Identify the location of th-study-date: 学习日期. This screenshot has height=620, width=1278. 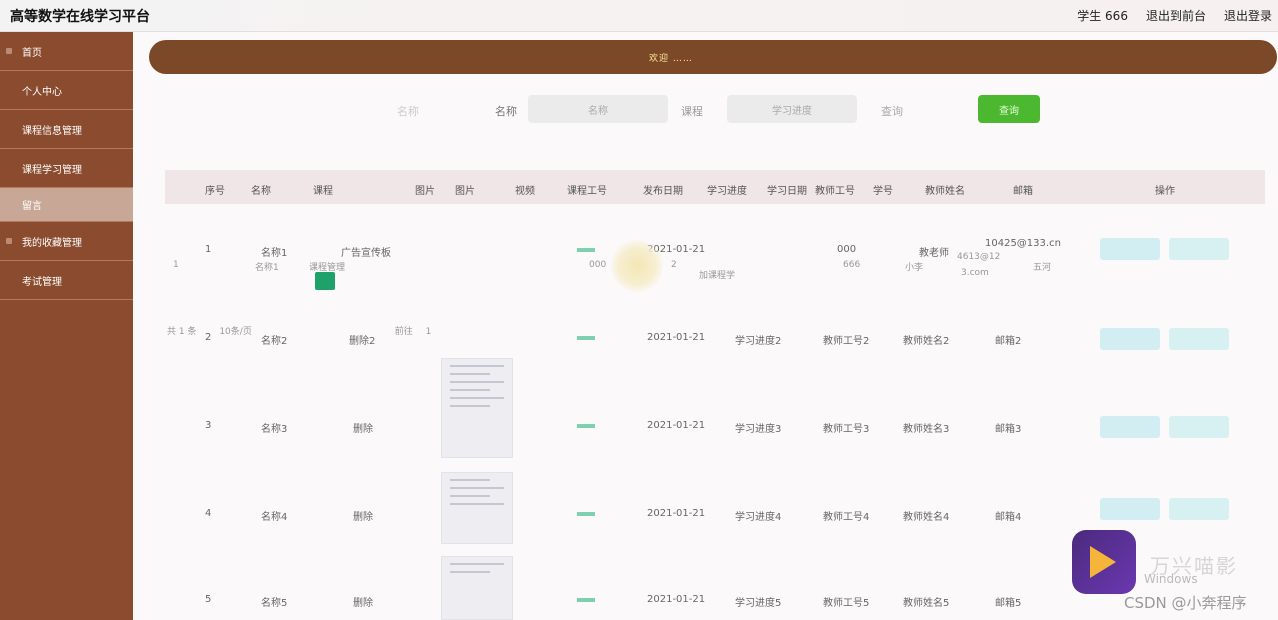
(787, 191).